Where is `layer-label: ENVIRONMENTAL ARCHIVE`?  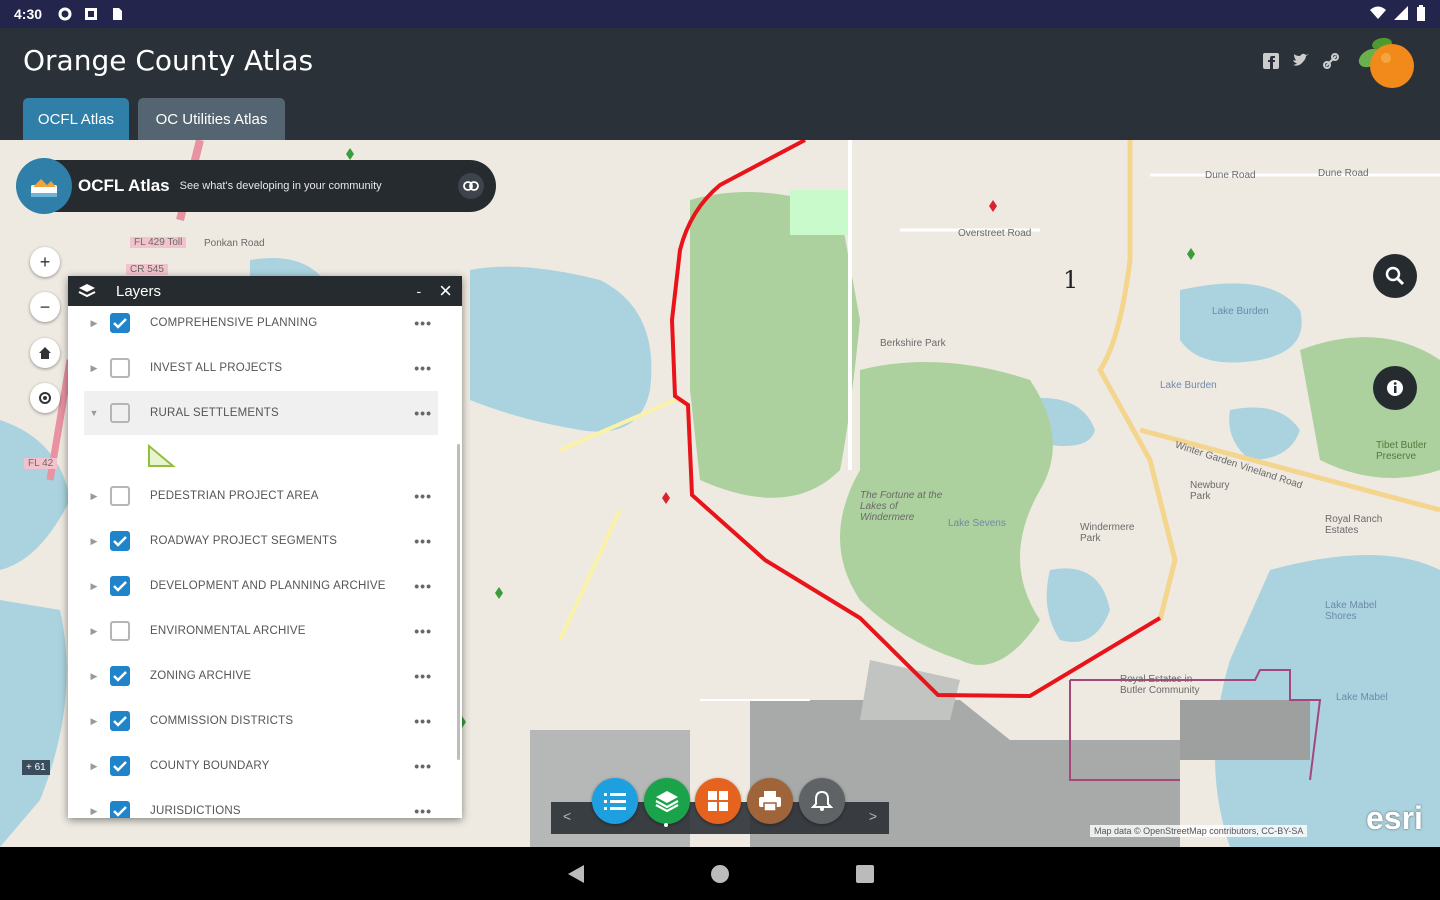 layer-label: ENVIRONMENTAL ARCHIVE is located at coordinates (228, 631).